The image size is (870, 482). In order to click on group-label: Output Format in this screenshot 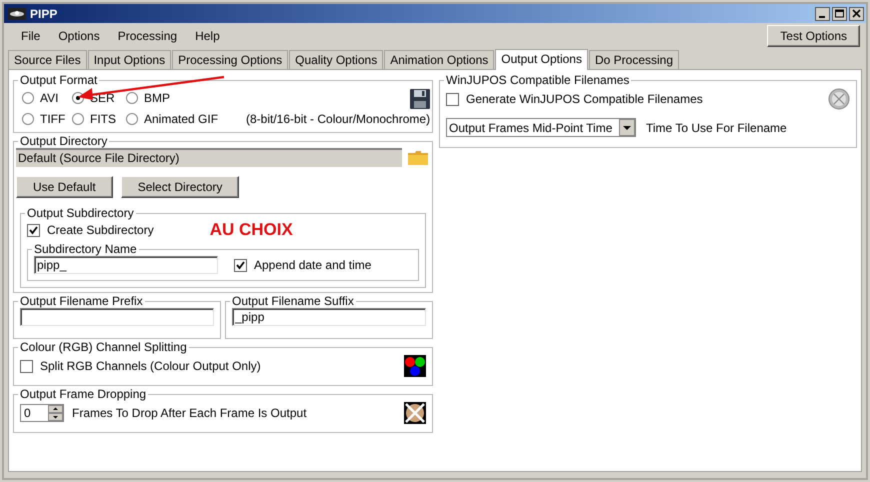, I will do `click(58, 80)`.